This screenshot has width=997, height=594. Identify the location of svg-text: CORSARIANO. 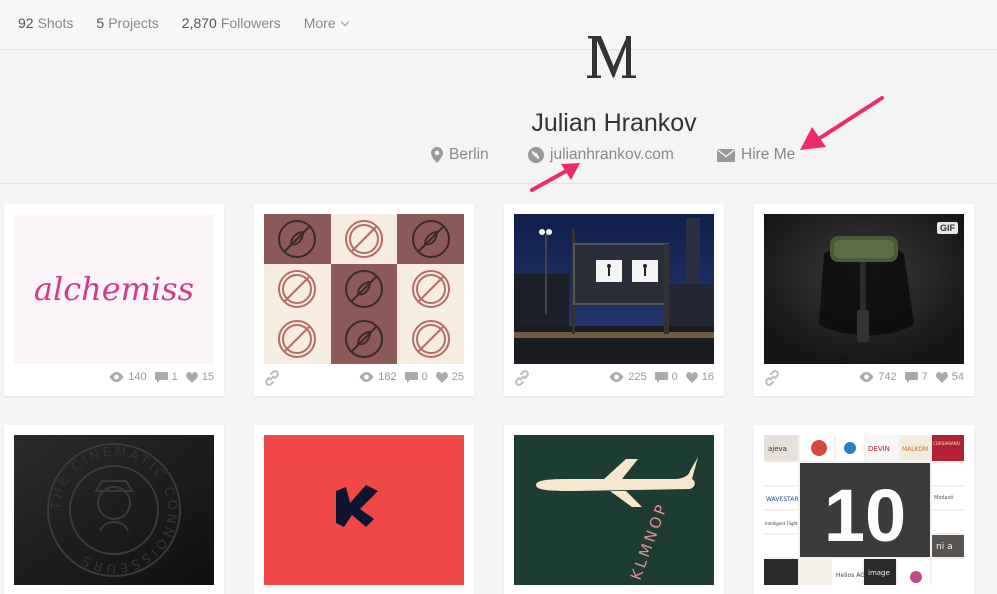
(946, 443).